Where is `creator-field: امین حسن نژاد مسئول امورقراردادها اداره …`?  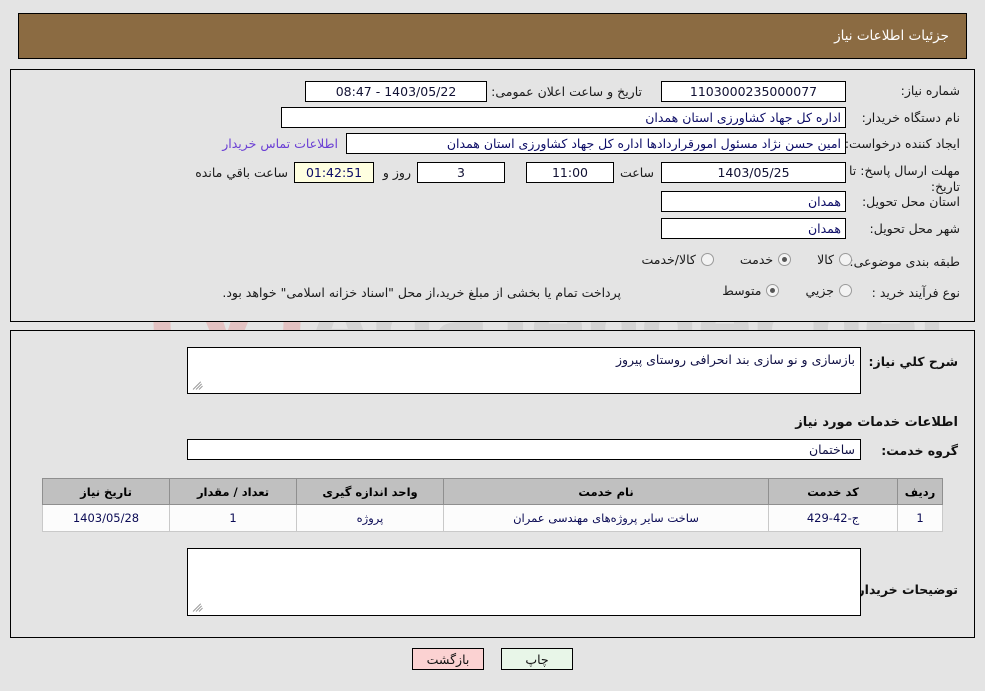 creator-field: امین حسن نژاد مسئول امورقراردادها اداره … is located at coordinates (596, 143).